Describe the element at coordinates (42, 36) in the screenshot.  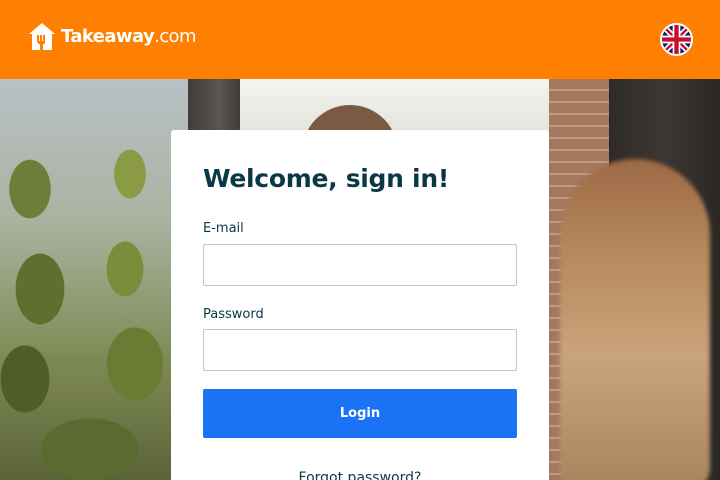
I see `house-fork-icon` at that location.